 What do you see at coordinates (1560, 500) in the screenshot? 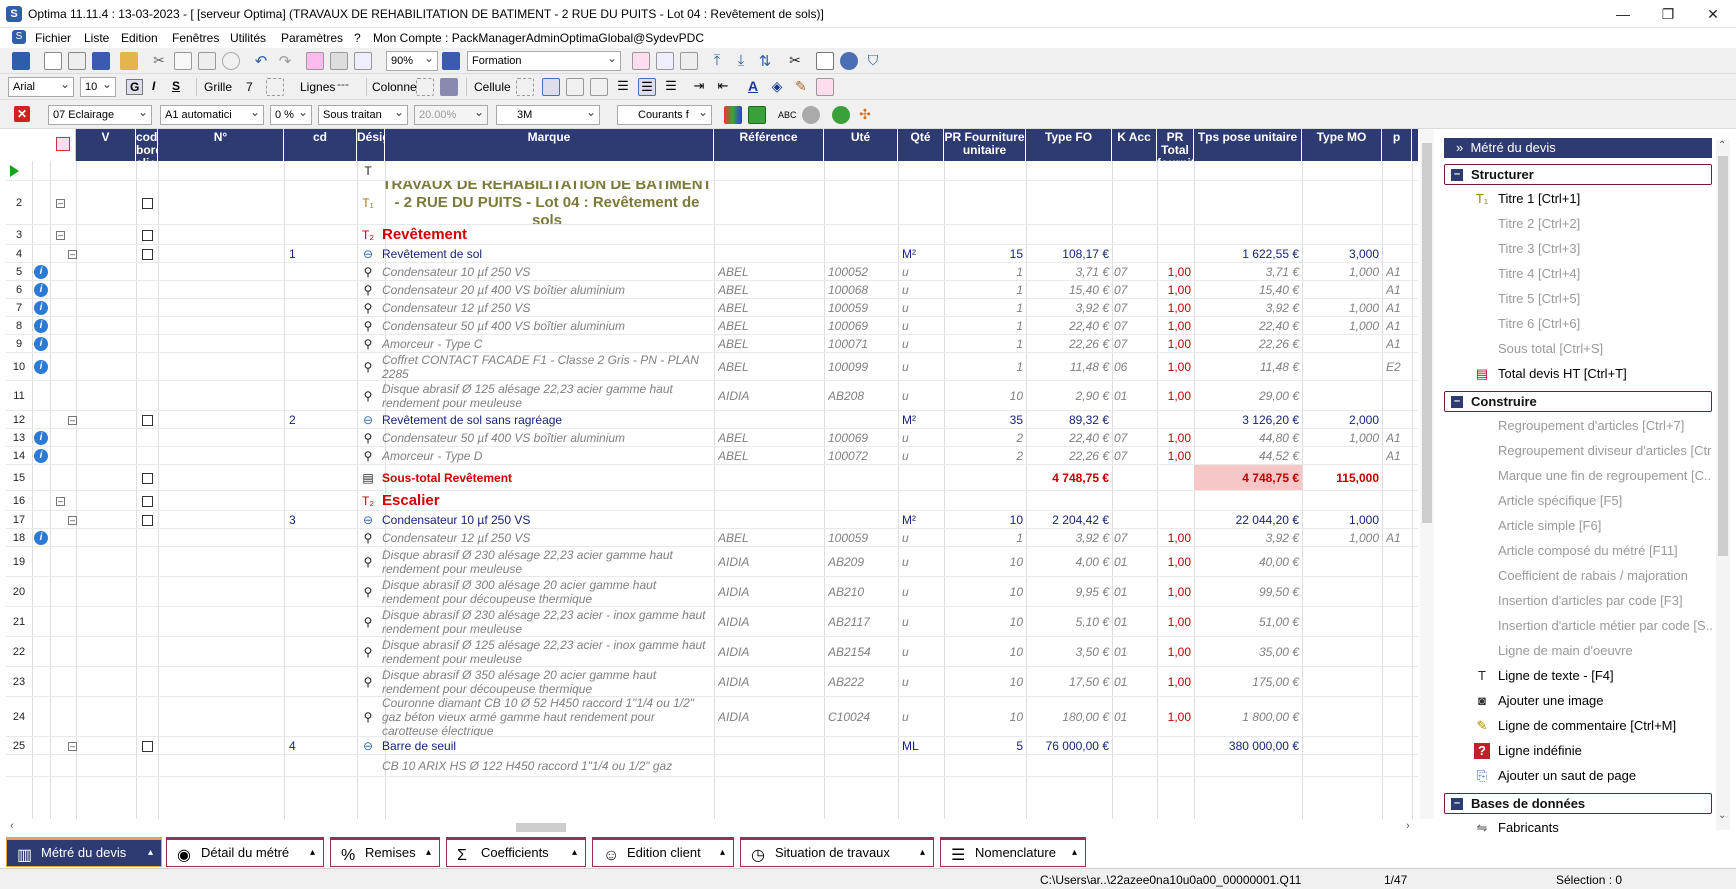
I see `panel-item: Article spécifique [F5]` at bounding box center [1560, 500].